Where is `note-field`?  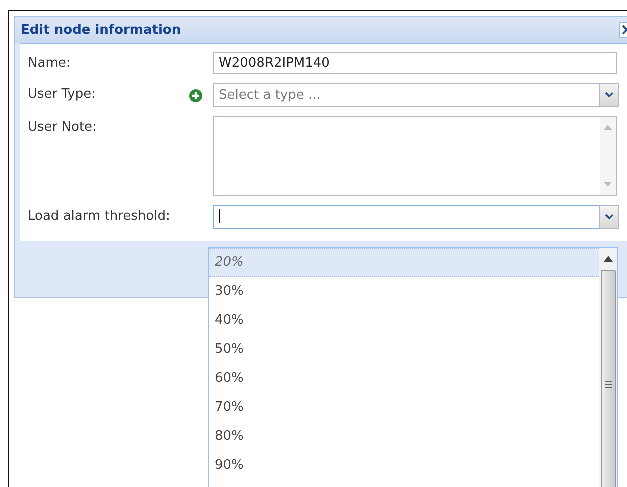
note-field is located at coordinates (415, 156).